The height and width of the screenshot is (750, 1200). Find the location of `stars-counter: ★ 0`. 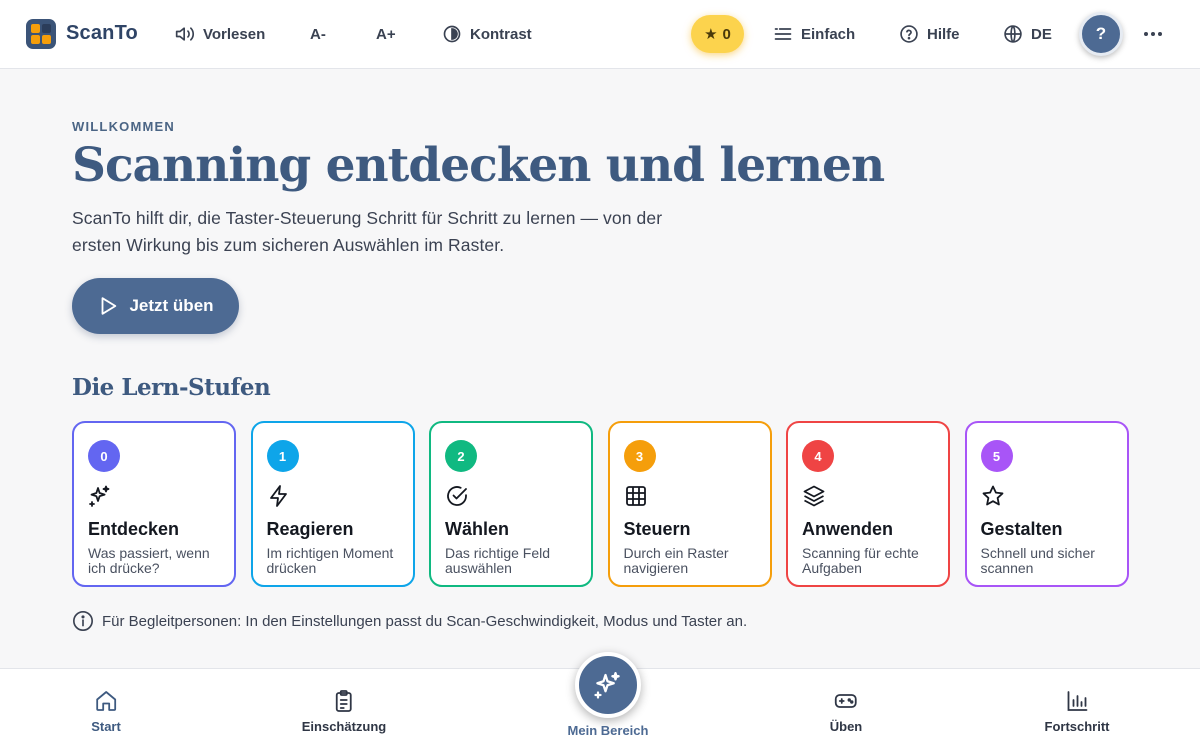

stars-counter: ★ 0 is located at coordinates (717, 34).